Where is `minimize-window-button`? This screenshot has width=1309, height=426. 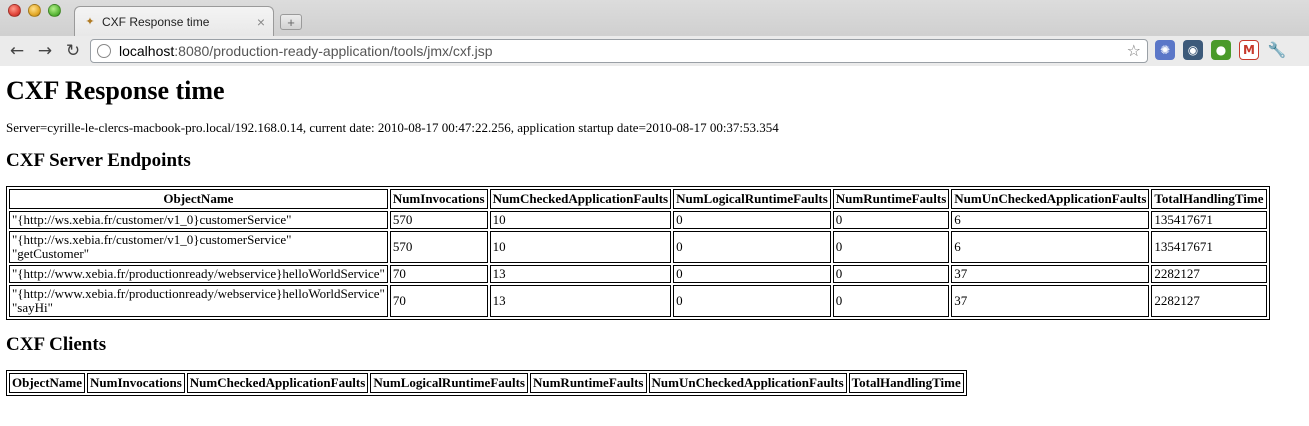 minimize-window-button is located at coordinates (34, 10).